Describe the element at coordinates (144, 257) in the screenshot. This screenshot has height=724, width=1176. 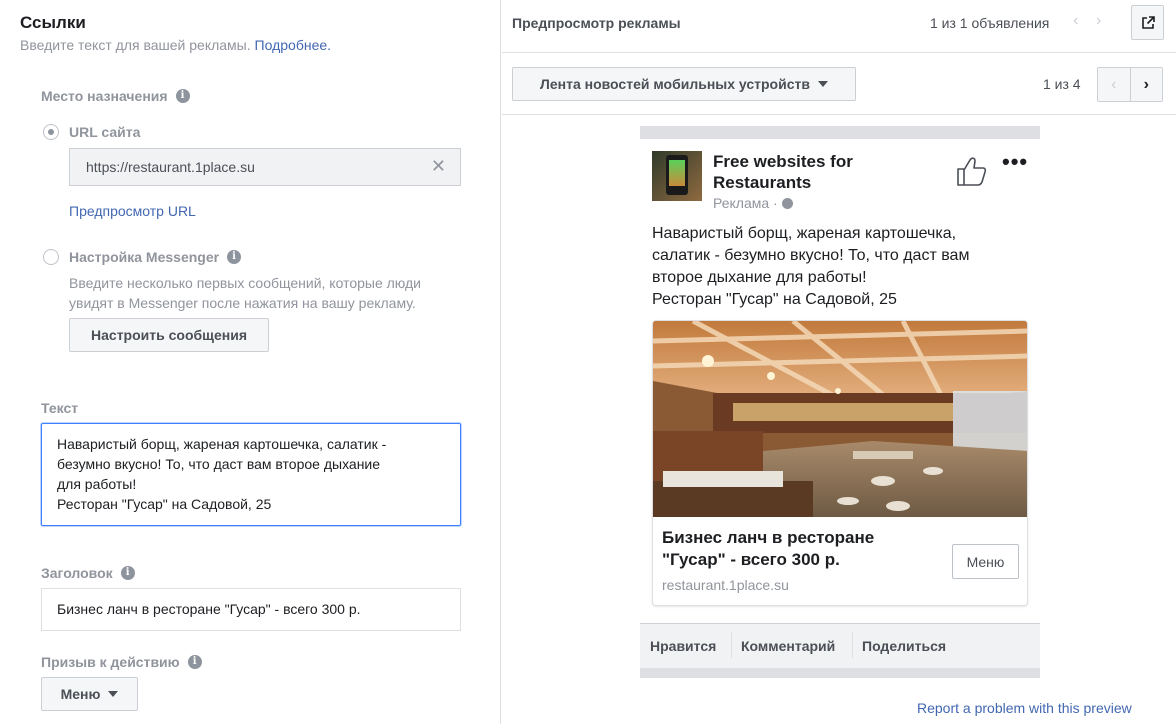
I see `messenger-label-text: Настройка Messenger` at that location.